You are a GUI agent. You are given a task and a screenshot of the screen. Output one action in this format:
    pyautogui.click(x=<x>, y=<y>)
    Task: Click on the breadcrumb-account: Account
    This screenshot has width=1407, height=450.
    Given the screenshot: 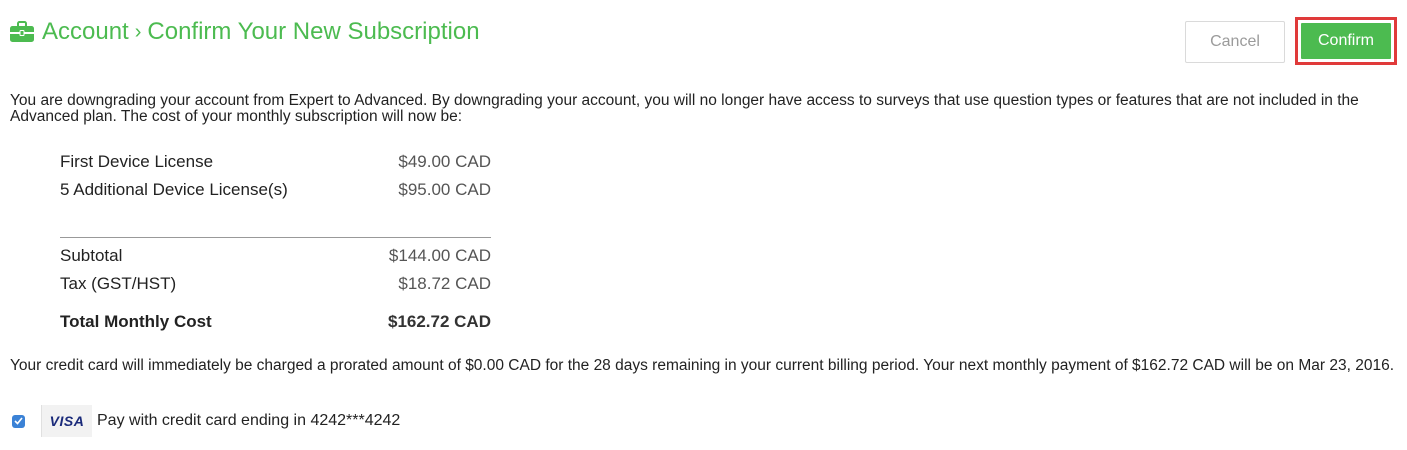 What is the action you would take?
    pyautogui.click(x=85, y=32)
    